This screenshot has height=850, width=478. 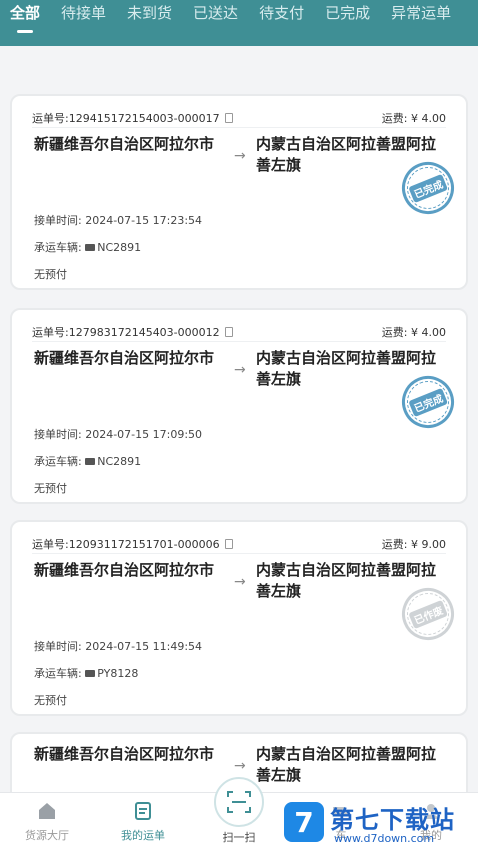 What do you see at coordinates (126, 118) in the screenshot?
I see `waybill-text: 运单号:129415172154003-000017` at bounding box center [126, 118].